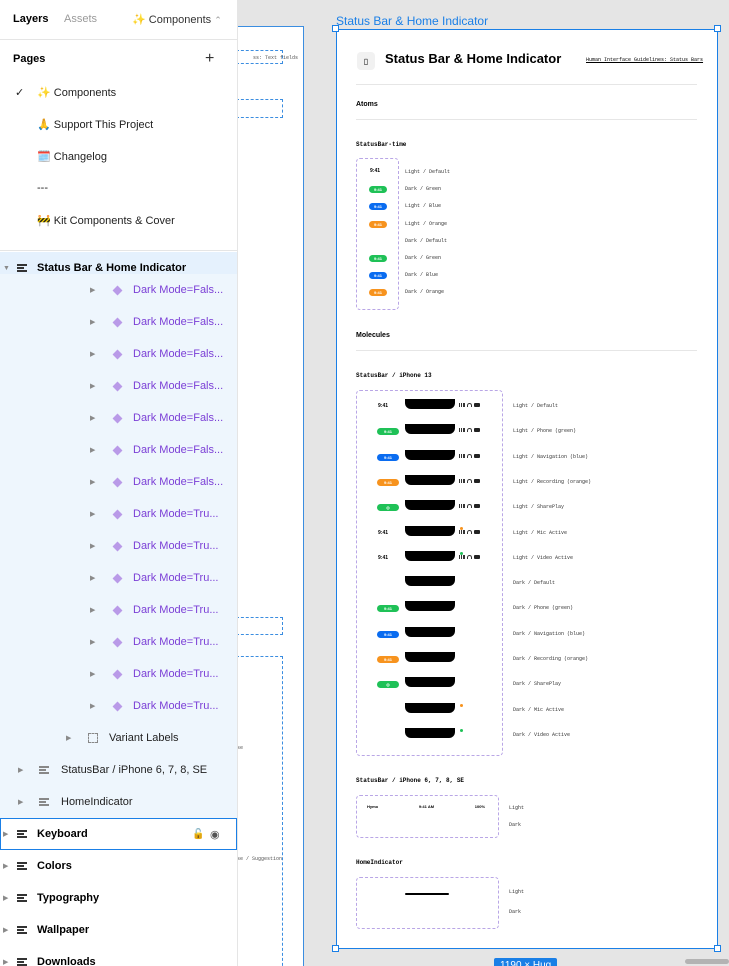  What do you see at coordinates (118, 124) in the screenshot?
I see `page-item: 🙏 Support This Project` at bounding box center [118, 124].